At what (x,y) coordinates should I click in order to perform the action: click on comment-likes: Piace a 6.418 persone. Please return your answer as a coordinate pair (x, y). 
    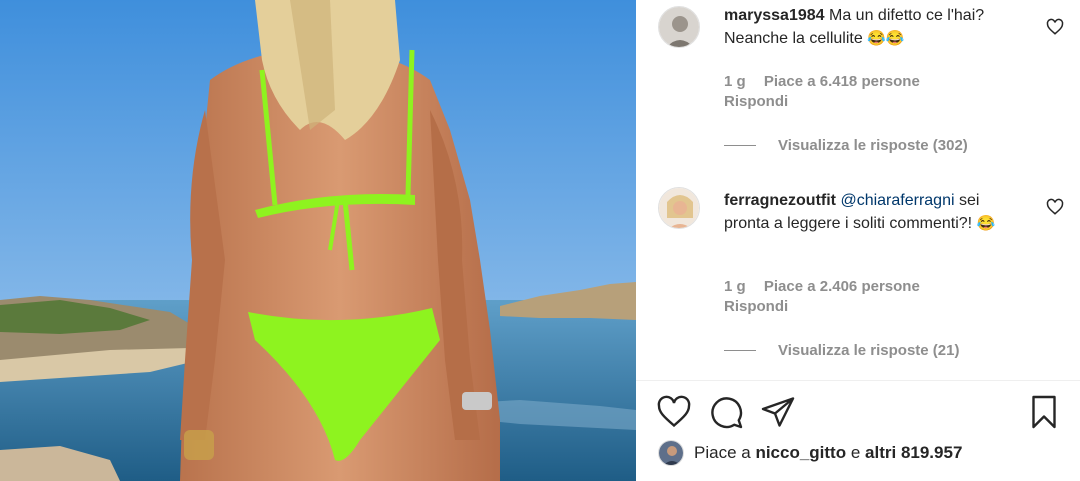
    Looking at the image, I should click on (842, 81).